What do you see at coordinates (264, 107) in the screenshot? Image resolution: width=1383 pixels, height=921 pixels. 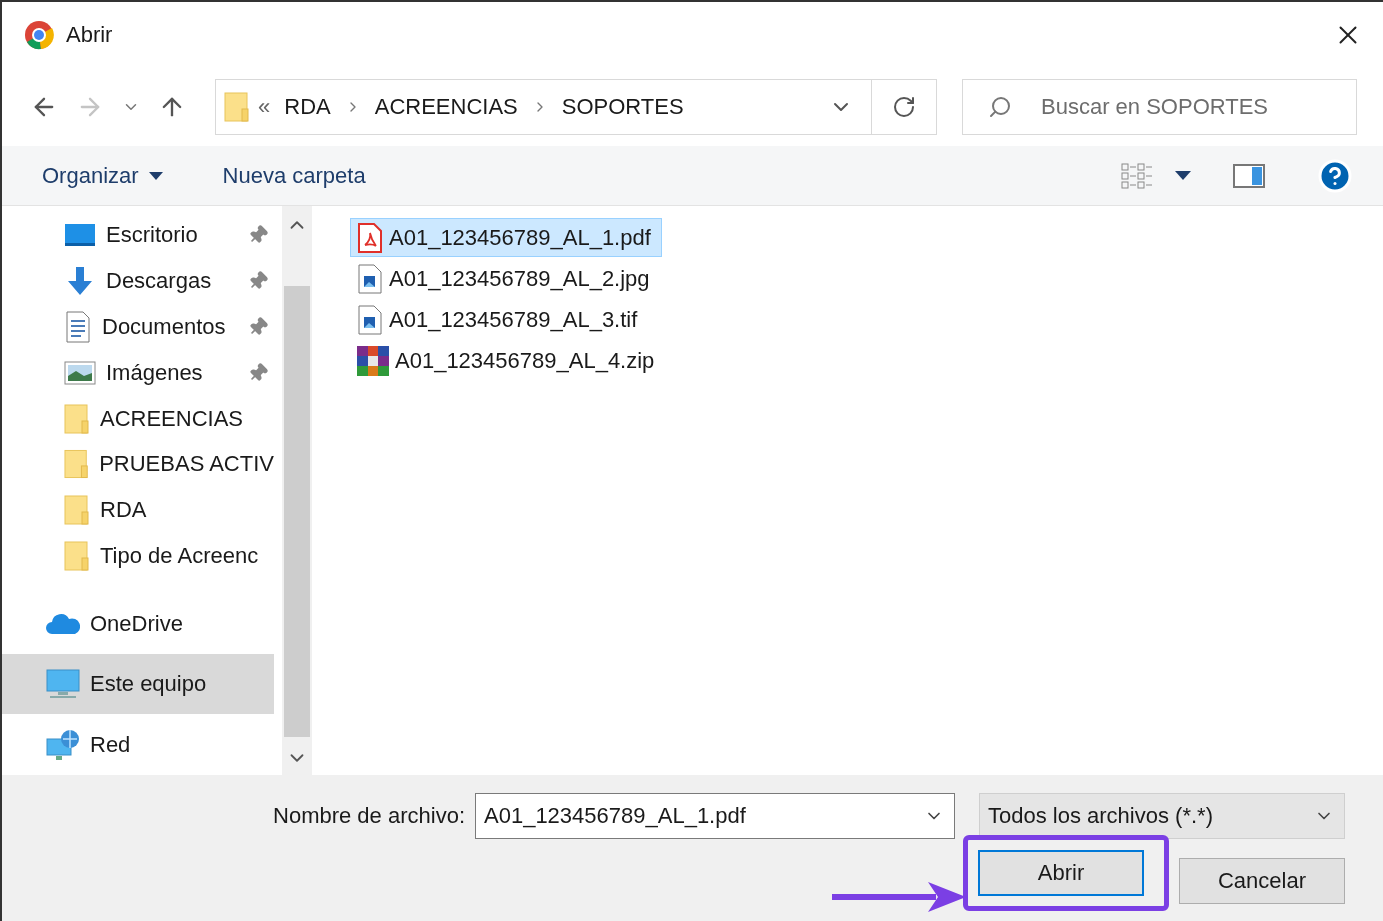 I see `overflow-chevrons: «` at bounding box center [264, 107].